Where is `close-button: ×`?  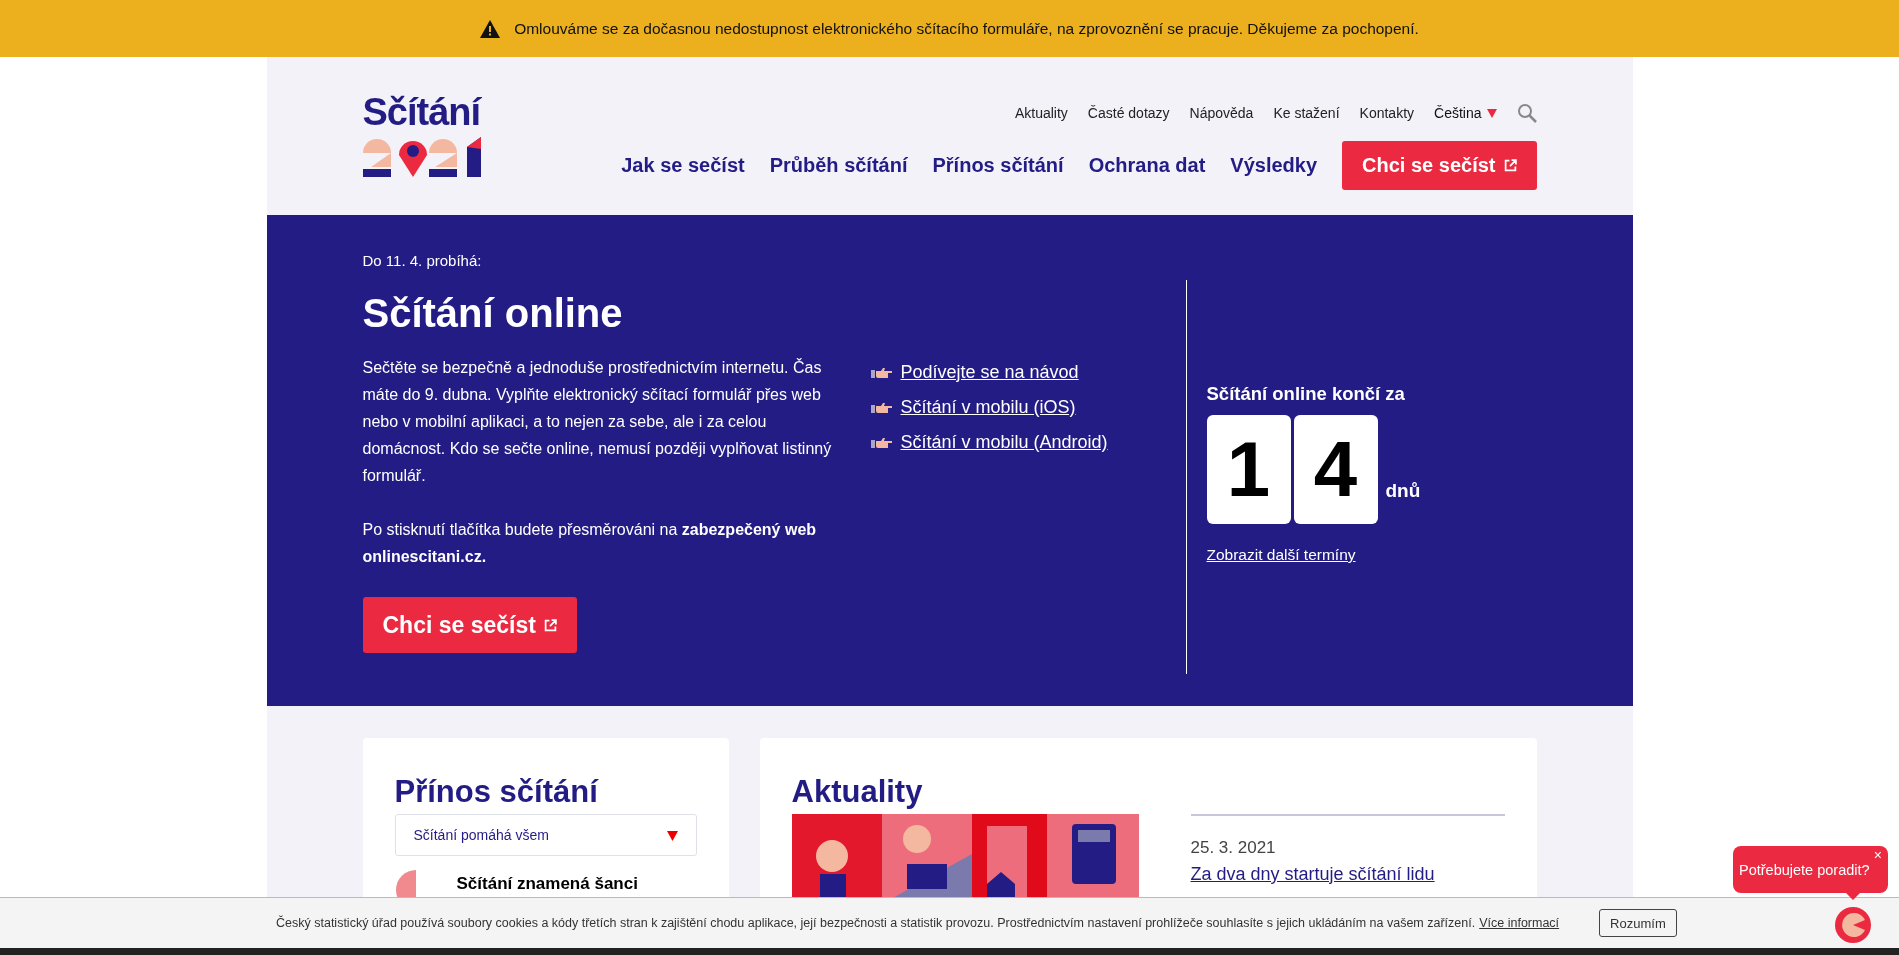 close-button: × is located at coordinates (1877, 855).